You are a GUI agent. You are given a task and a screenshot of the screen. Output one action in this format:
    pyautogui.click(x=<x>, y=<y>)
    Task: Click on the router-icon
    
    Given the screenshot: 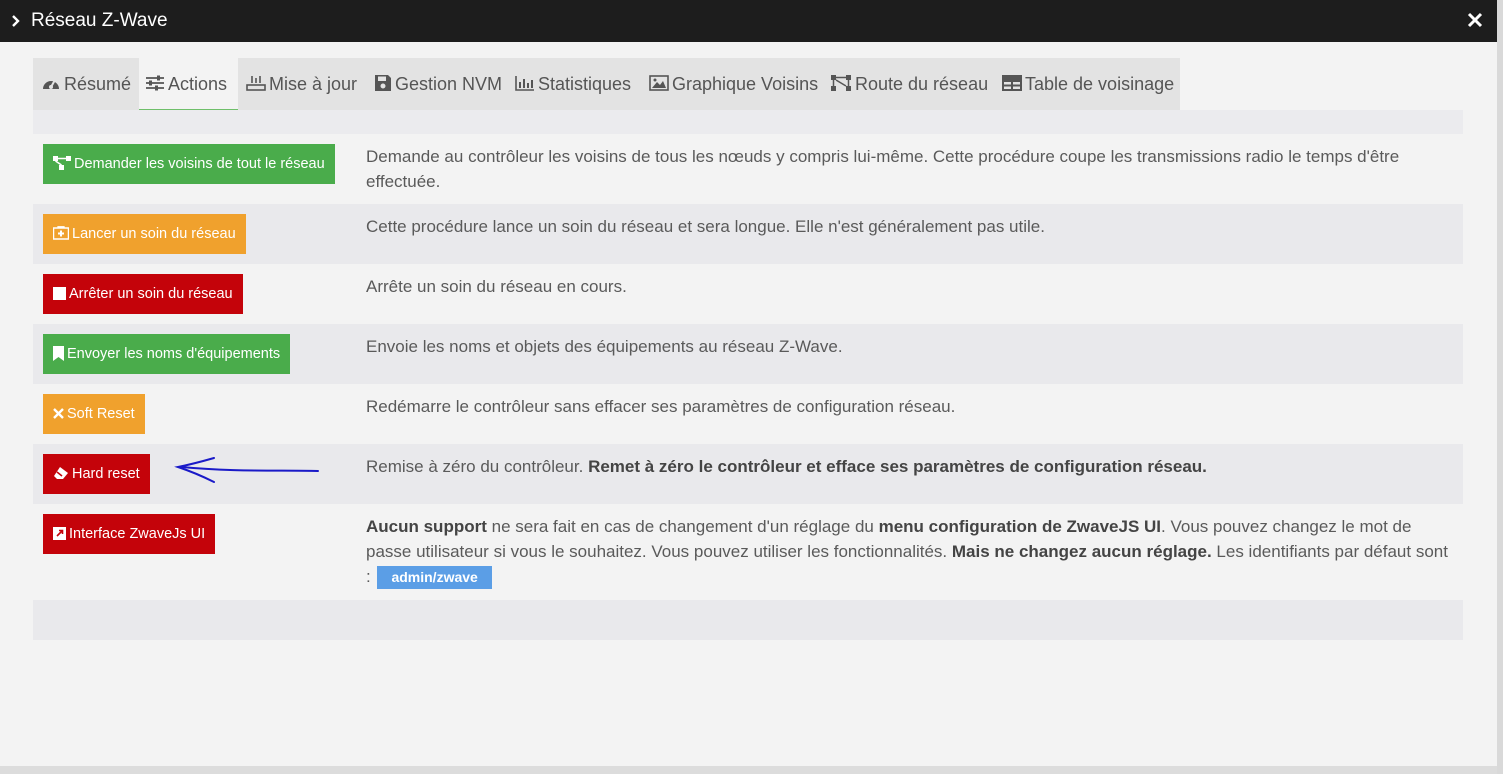 What is the action you would take?
    pyautogui.click(x=256, y=84)
    